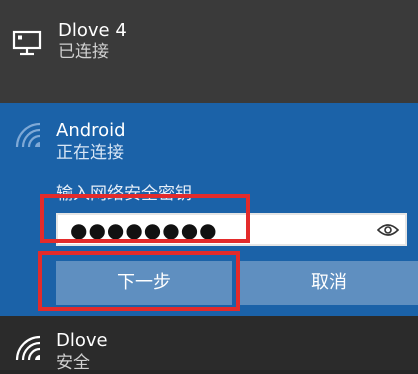 The image size is (418, 374). What do you see at coordinates (91, 130) in the screenshot?
I see `network-name: Android` at bounding box center [91, 130].